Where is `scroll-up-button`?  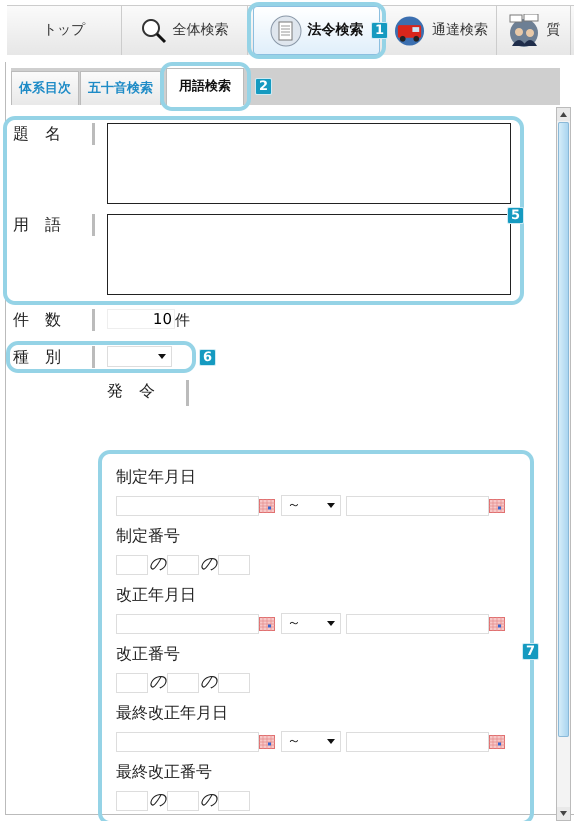 scroll-up-button is located at coordinates (563, 114).